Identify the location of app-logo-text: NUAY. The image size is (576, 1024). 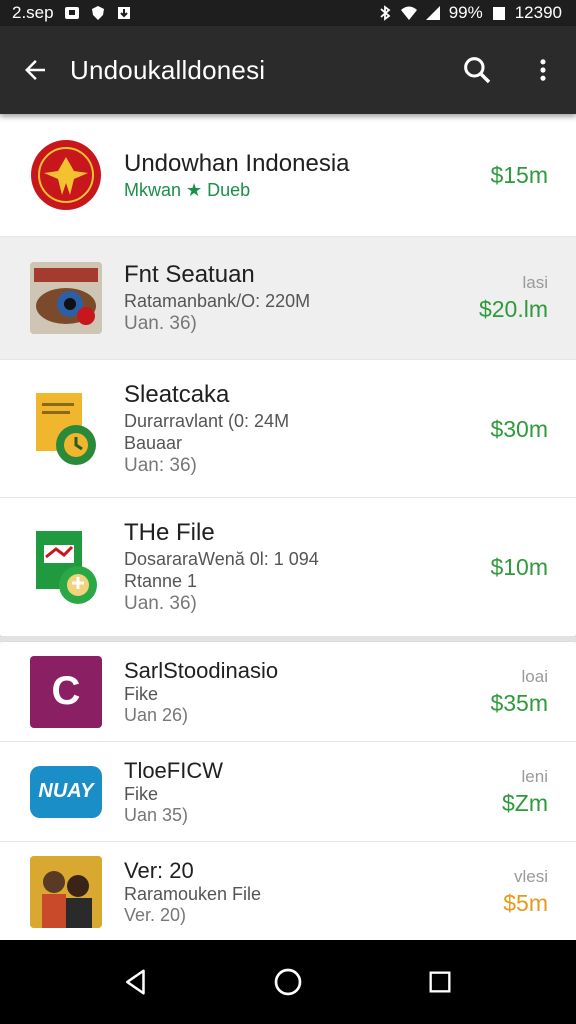
(66, 791).